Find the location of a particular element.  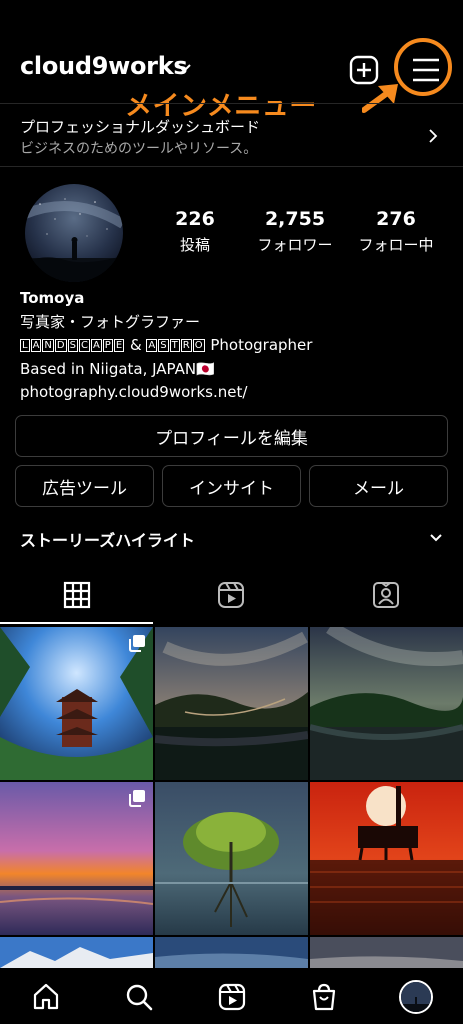

boxed-word-astro: ASTRO is located at coordinates (175, 345).